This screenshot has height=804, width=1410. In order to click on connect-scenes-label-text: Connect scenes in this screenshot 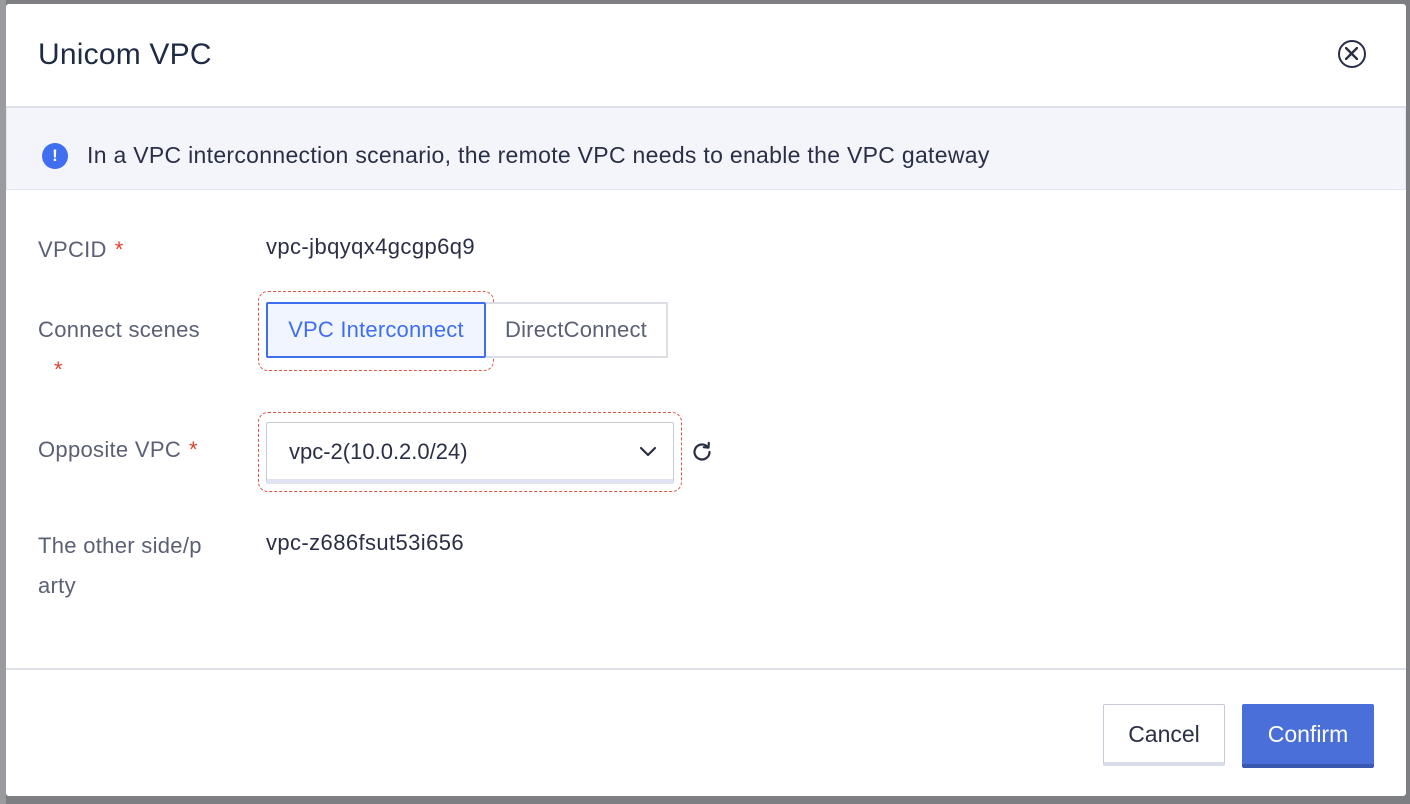, I will do `click(119, 329)`.